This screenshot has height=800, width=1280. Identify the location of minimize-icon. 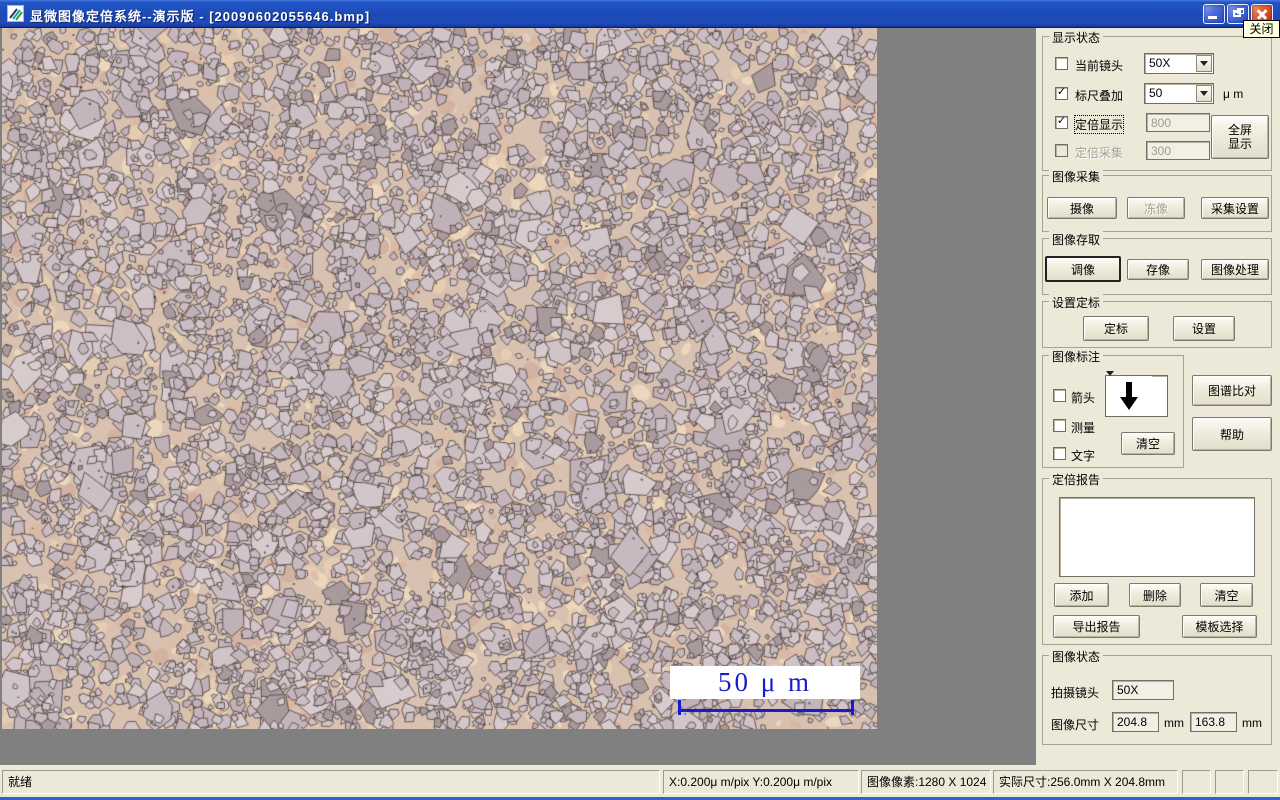
(1212, 17).